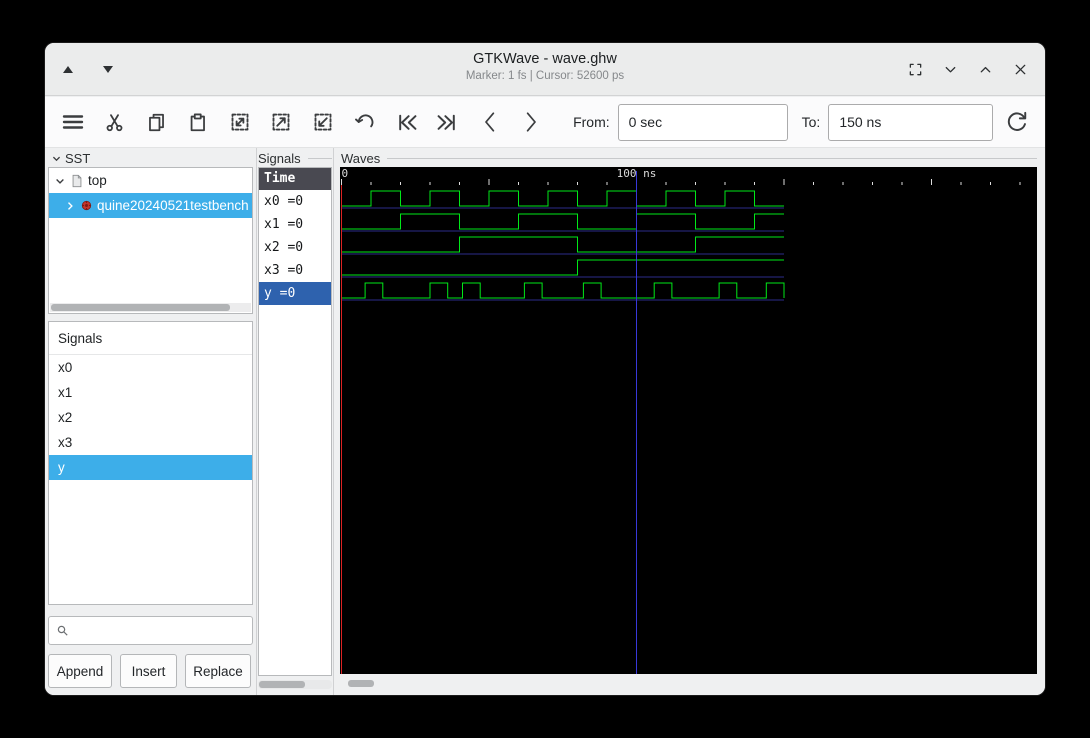 This screenshot has height=738, width=1090. I want to click on close-icon, so click(1020, 69).